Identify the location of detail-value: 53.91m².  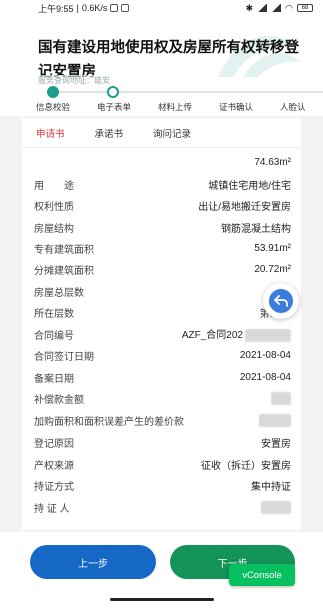
(272, 248).